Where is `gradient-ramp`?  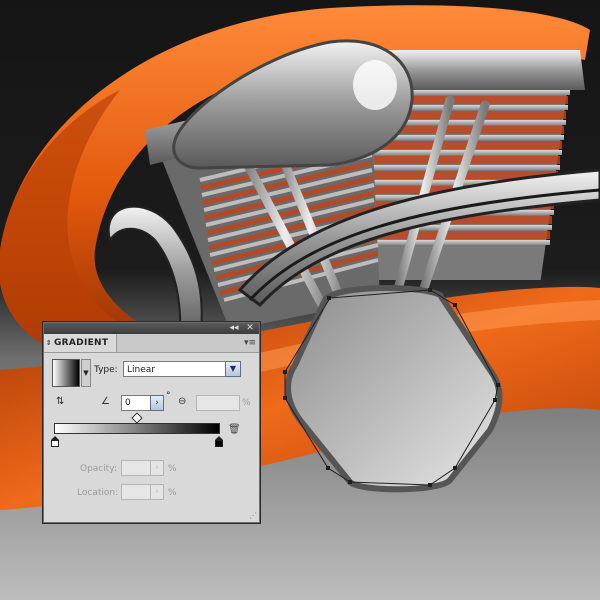
gradient-ramp is located at coordinates (137, 428).